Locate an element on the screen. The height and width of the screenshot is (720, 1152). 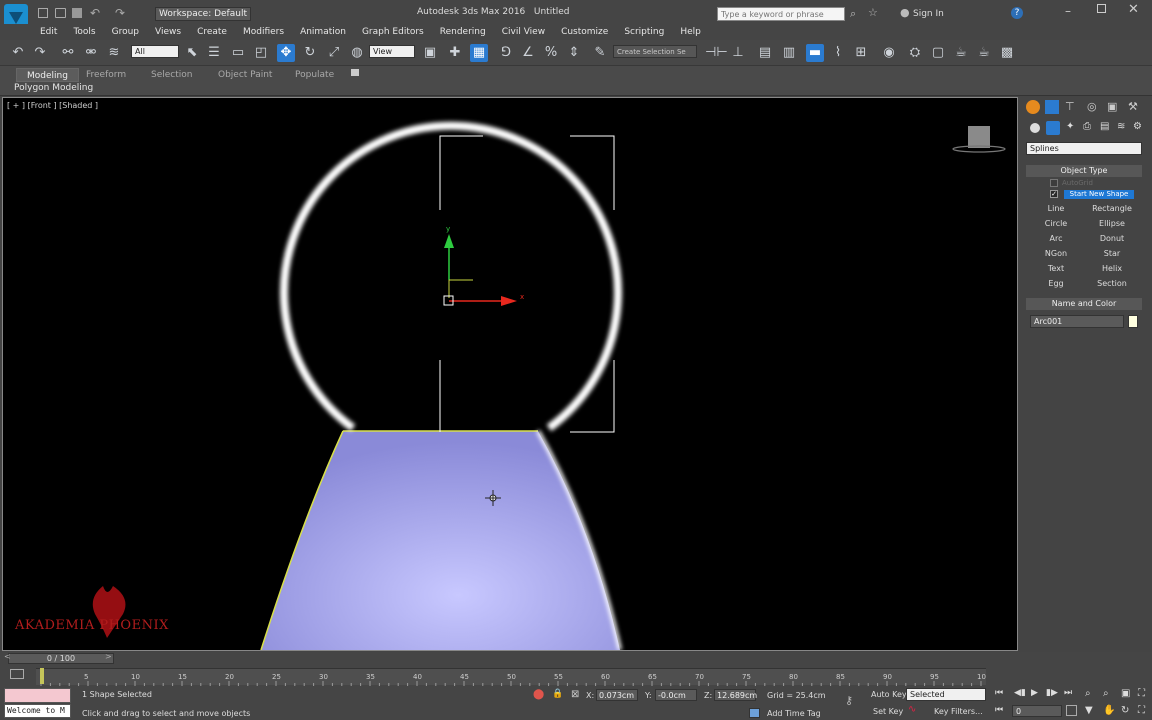
panel-tab-modify-icon is located at coordinates (1052, 107).